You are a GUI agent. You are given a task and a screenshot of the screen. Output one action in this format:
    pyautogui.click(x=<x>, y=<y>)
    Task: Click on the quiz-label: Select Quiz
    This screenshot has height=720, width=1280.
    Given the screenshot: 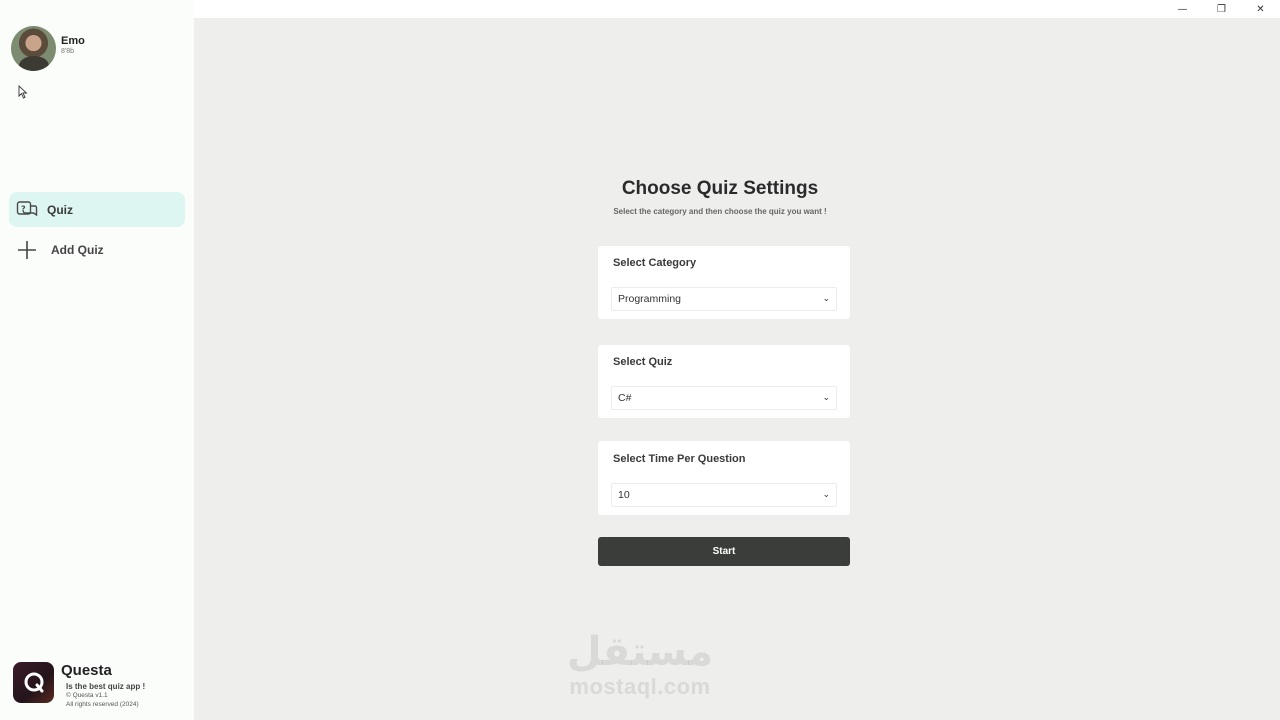 What is the action you would take?
    pyautogui.click(x=643, y=362)
    